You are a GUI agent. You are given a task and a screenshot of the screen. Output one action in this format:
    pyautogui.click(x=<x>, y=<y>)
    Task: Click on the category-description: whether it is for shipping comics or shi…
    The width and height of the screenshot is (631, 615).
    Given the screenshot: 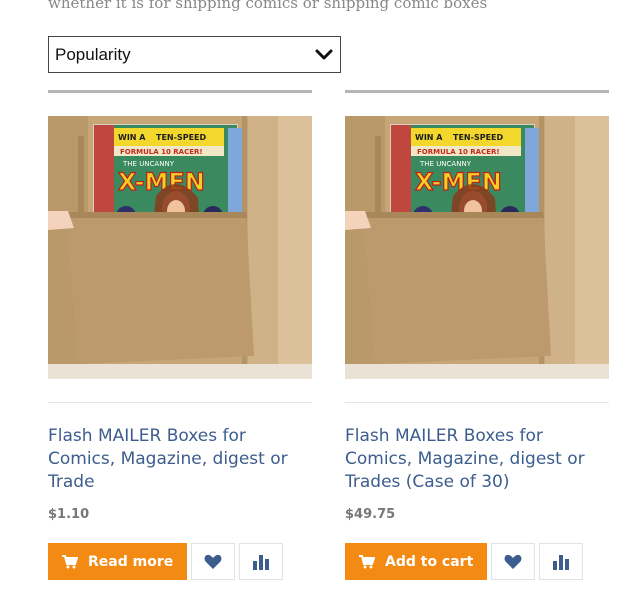 What is the action you would take?
    pyautogui.click(x=268, y=6)
    